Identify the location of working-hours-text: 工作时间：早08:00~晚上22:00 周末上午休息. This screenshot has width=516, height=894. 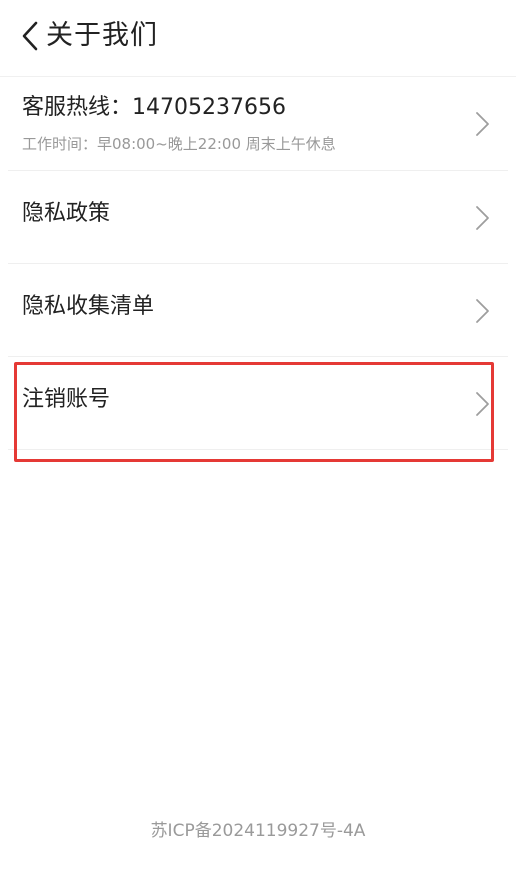
(179, 144).